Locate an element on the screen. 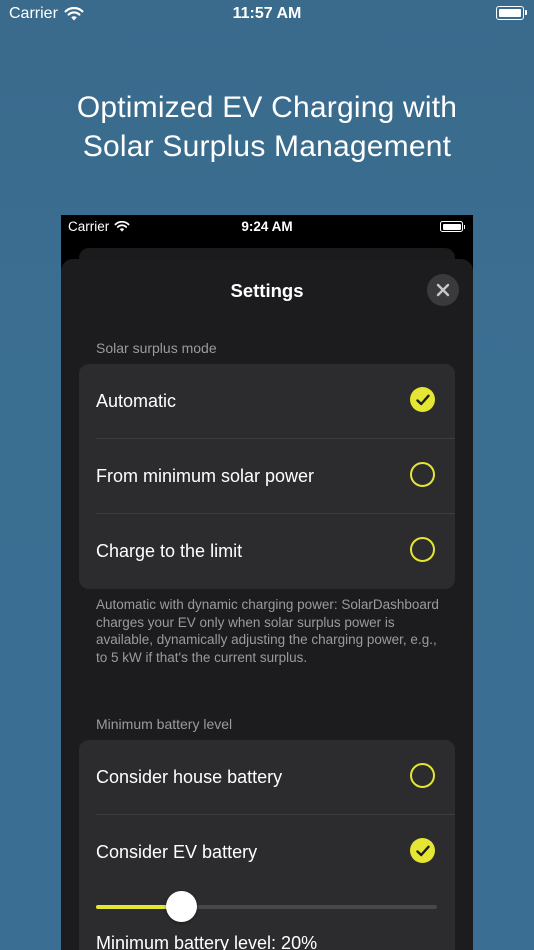  option-consider-ev-battery: Consider EV battery is located at coordinates (267, 852).